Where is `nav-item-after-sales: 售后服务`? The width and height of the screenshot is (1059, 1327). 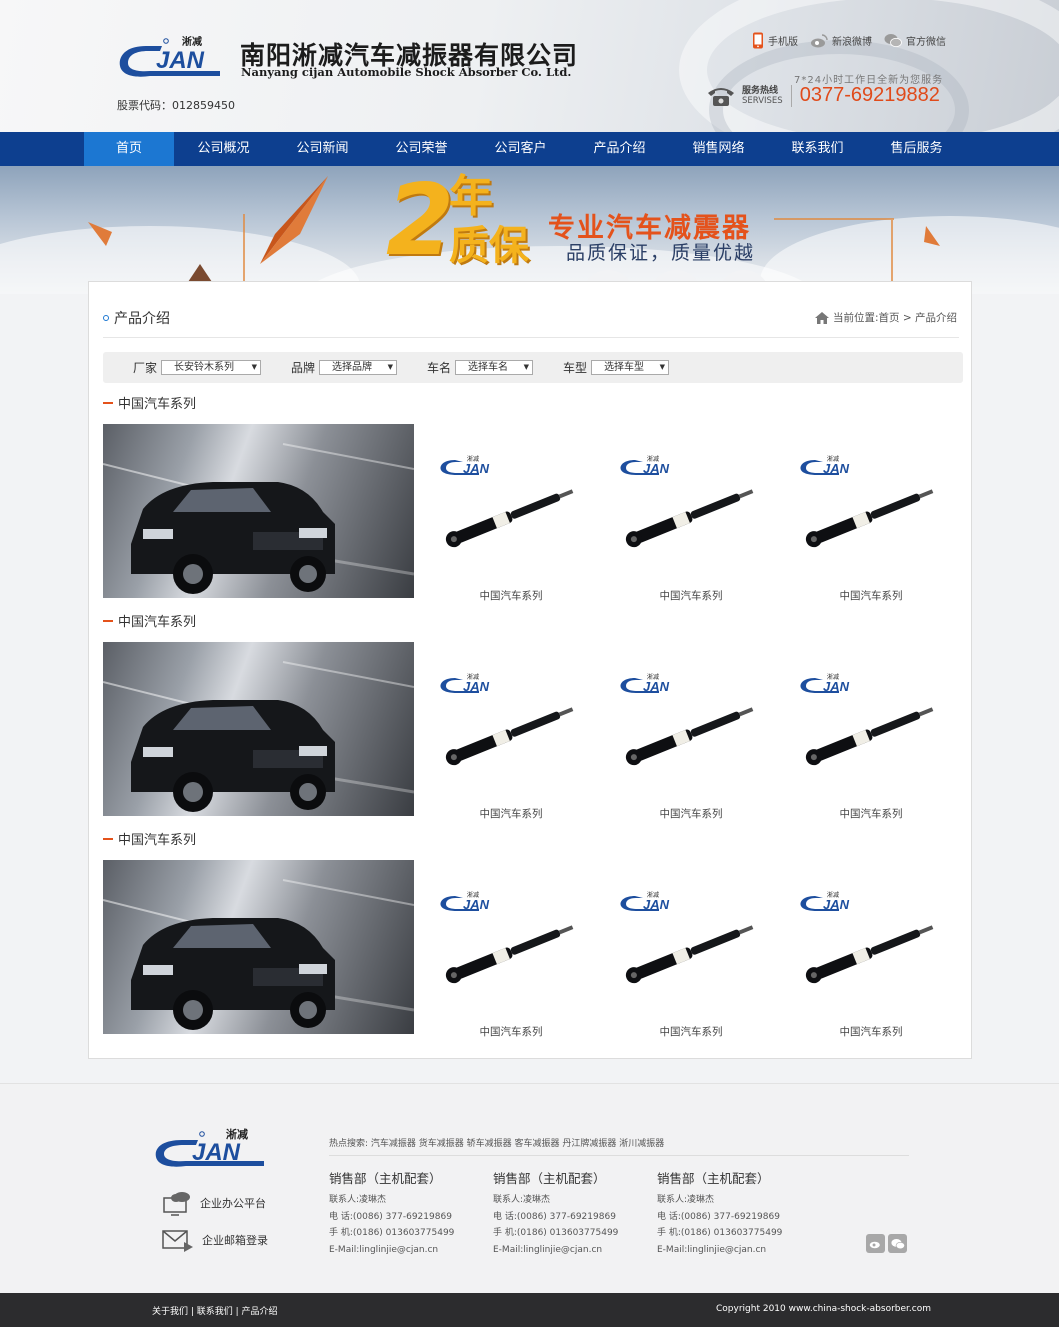 nav-item-after-sales: 售后服务 is located at coordinates (916, 149).